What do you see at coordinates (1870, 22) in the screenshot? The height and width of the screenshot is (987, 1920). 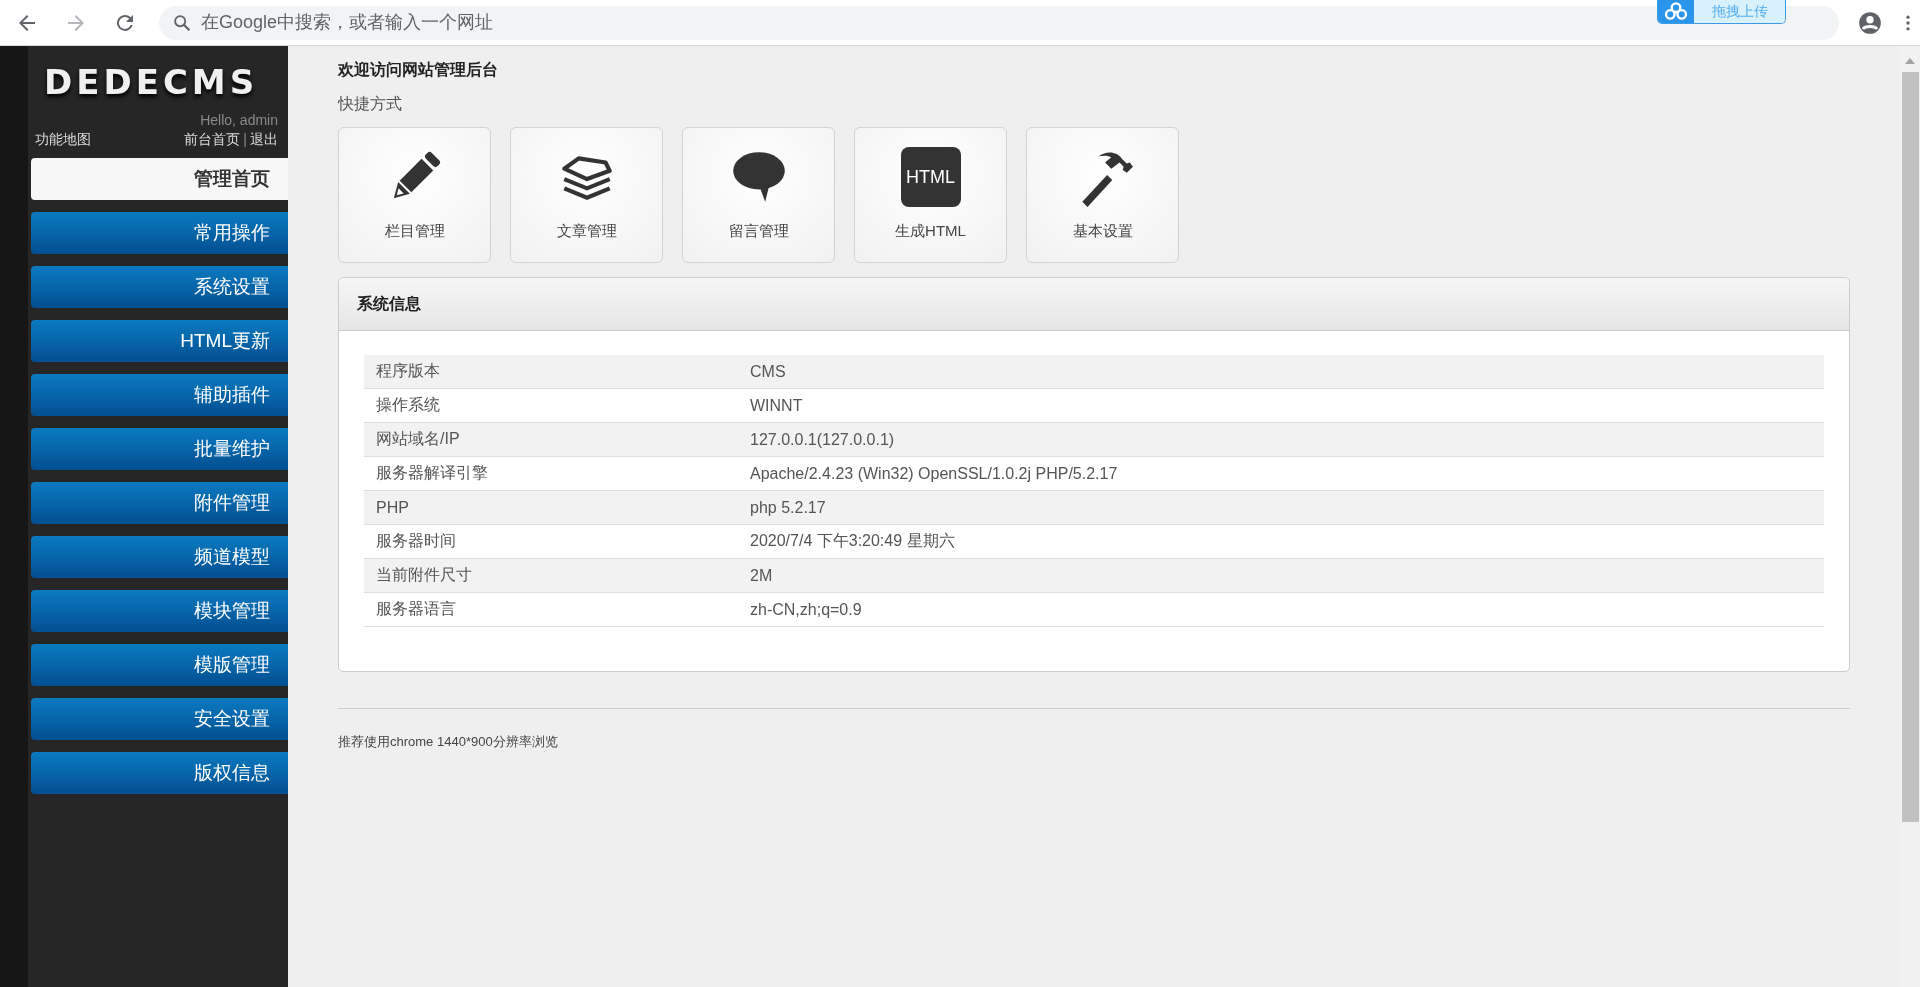 I see `account-icon` at bounding box center [1870, 22].